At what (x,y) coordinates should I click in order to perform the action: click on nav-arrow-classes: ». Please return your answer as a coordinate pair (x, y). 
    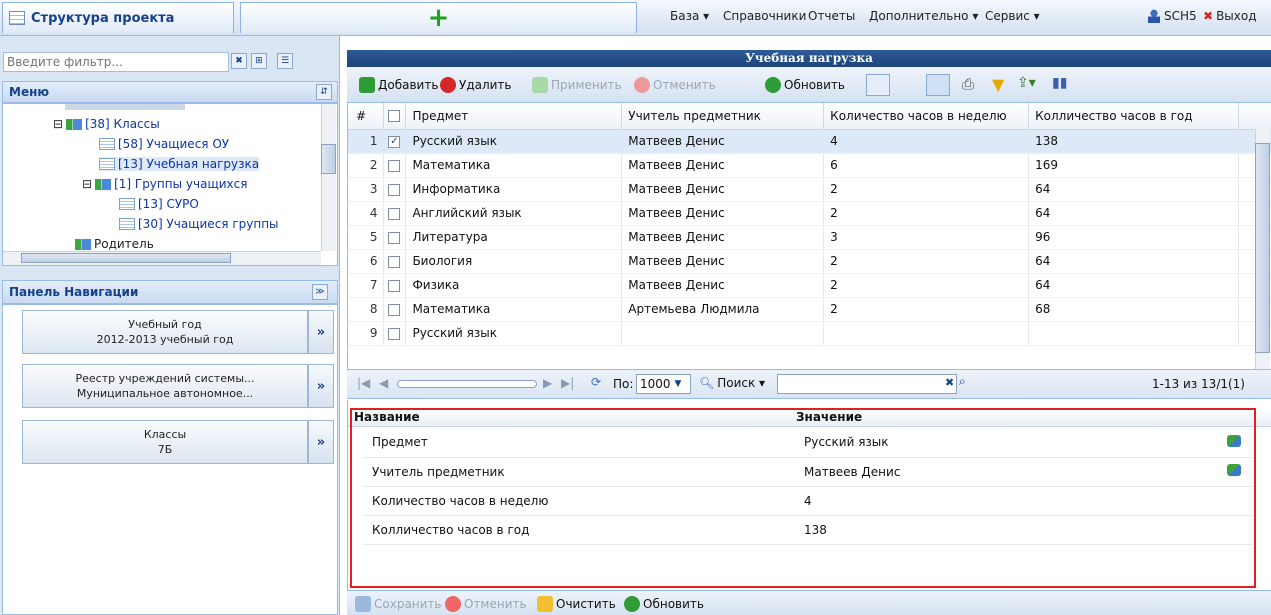
    Looking at the image, I should click on (321, 442).